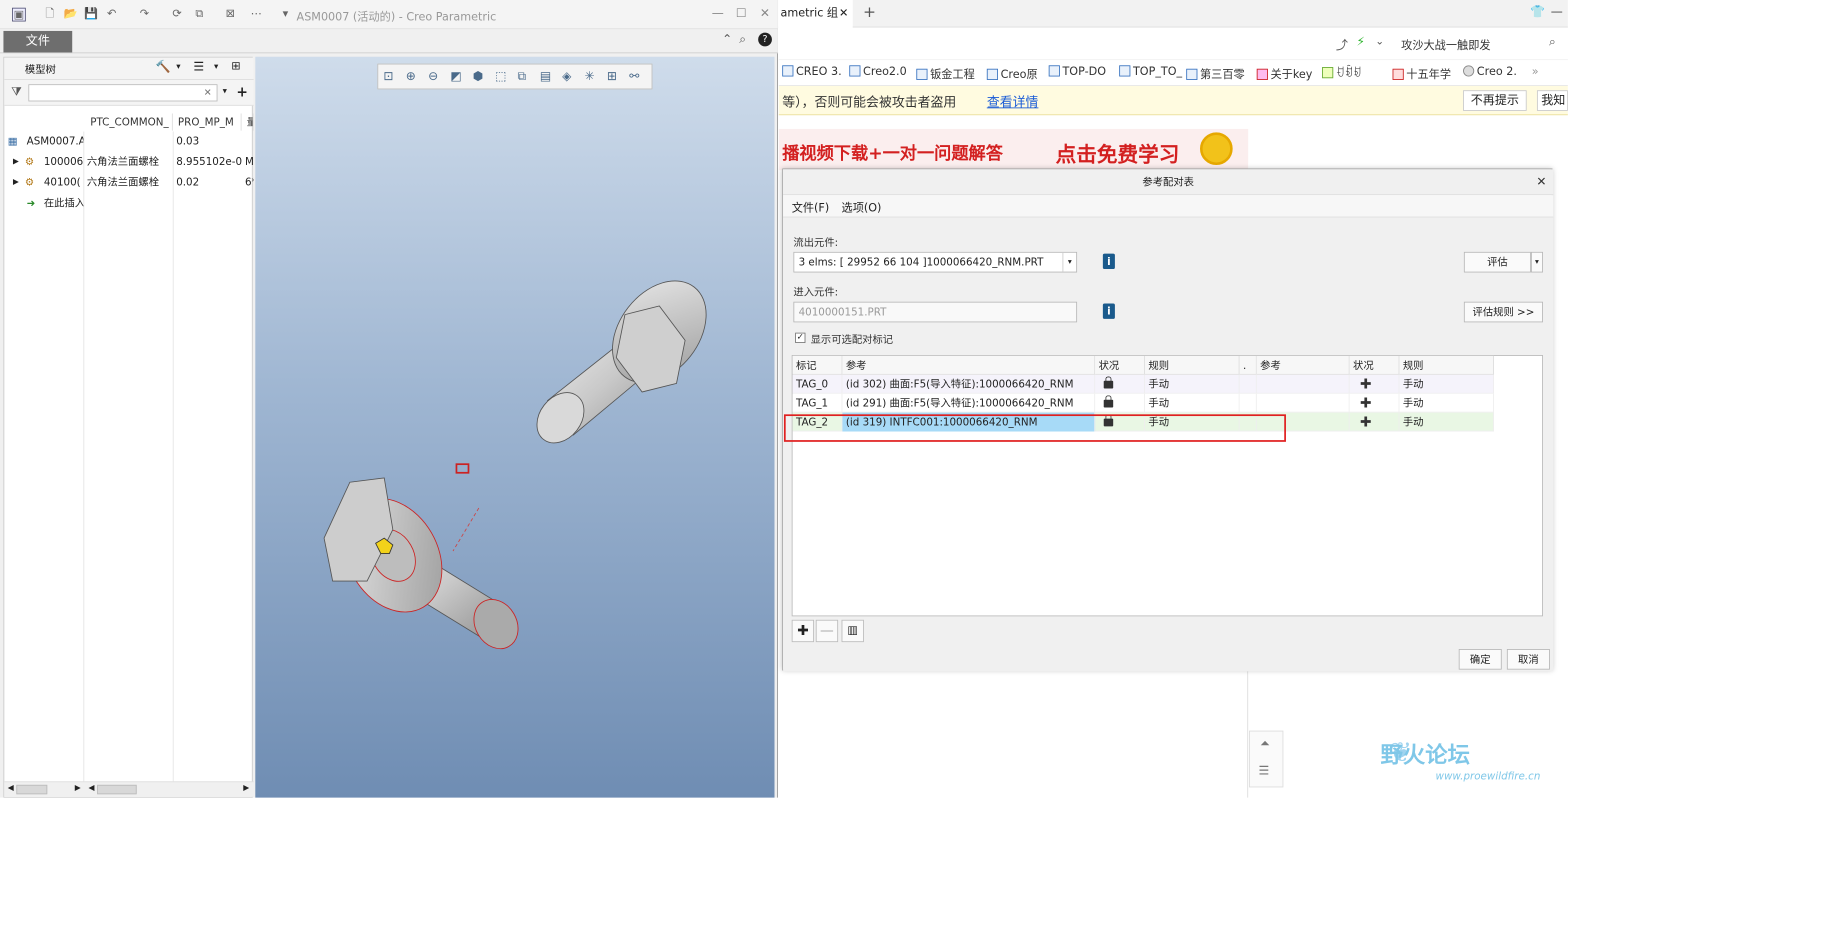 This screenshot has width=1824, height=928. What do you see at coordinates (145, 15) in the screenshot?
I see `redo-icon: ↷` at bounding box center [145, 15].